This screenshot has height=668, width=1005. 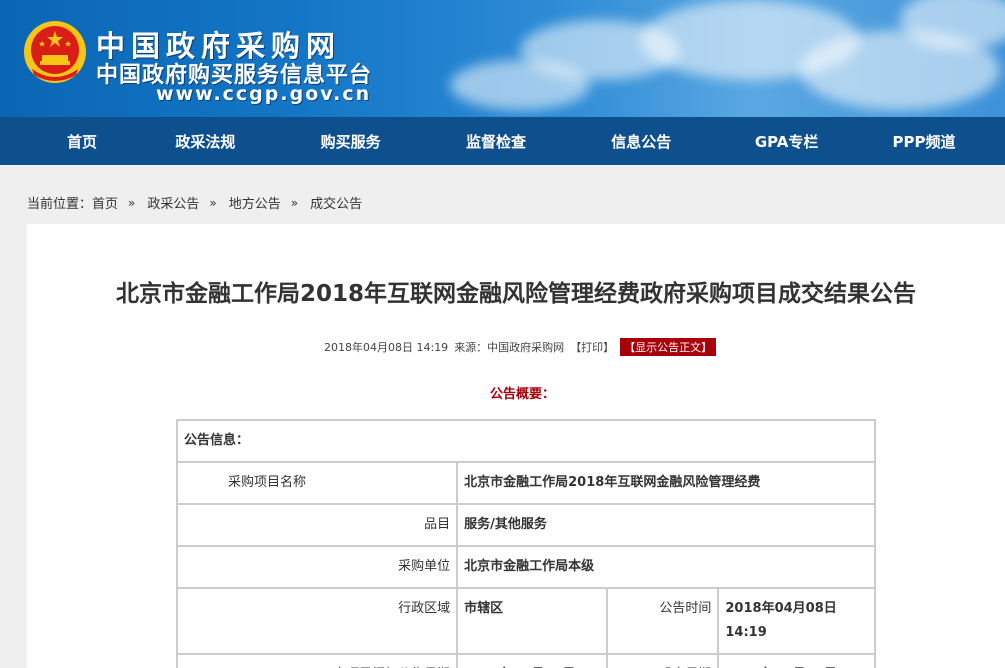 What do you see at coordinates (205, 141) in the screenshot?
I see `nav-item-regulations: 政采法规` at bounding box center [205, 141].